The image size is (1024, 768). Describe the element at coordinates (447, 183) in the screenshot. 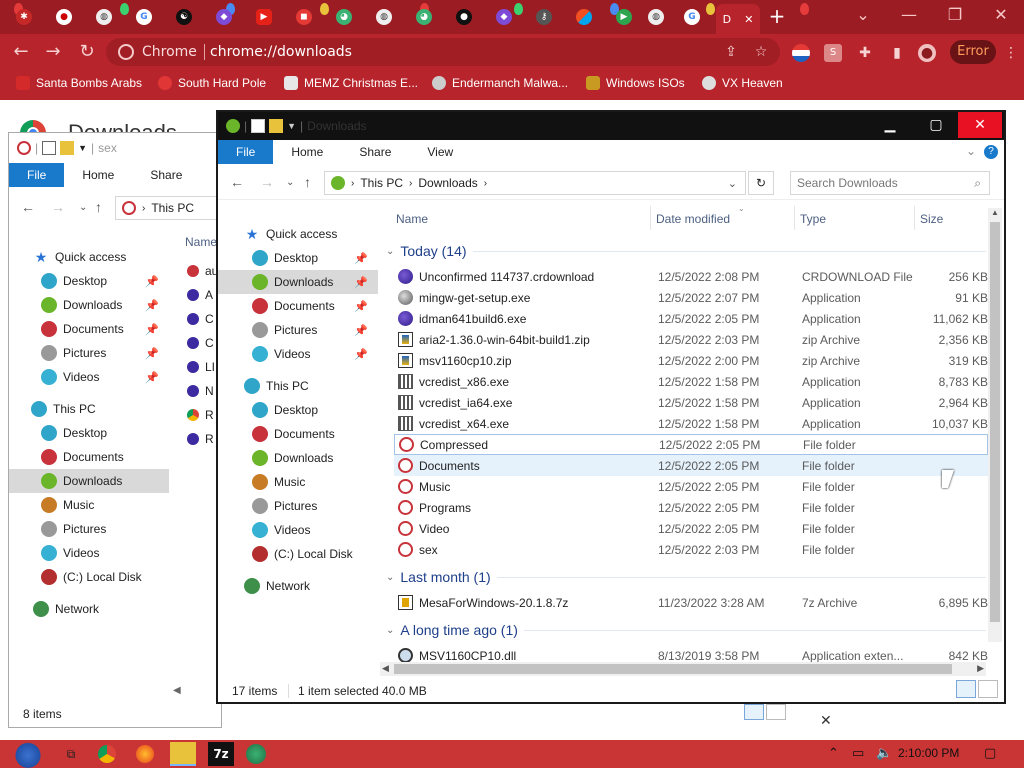

I see `breadcrumb-downloads: Downloads` at that location.